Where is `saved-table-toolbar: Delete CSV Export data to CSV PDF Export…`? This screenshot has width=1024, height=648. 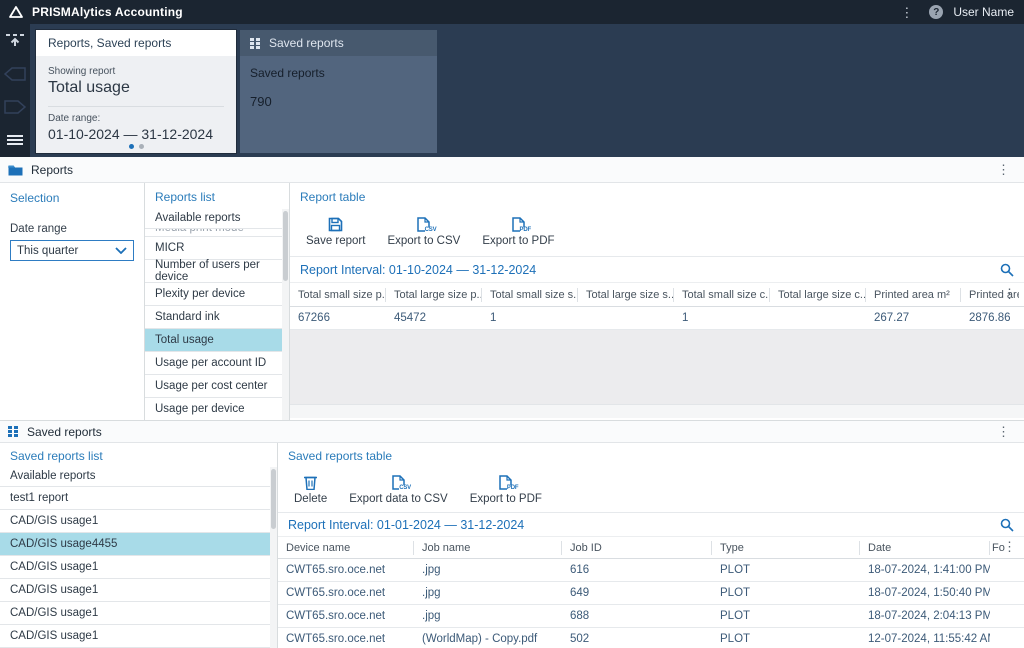 saved-table-toolbar: Delete CSV Export data to CSV PDF Export… is located at coordinates (651, 490).